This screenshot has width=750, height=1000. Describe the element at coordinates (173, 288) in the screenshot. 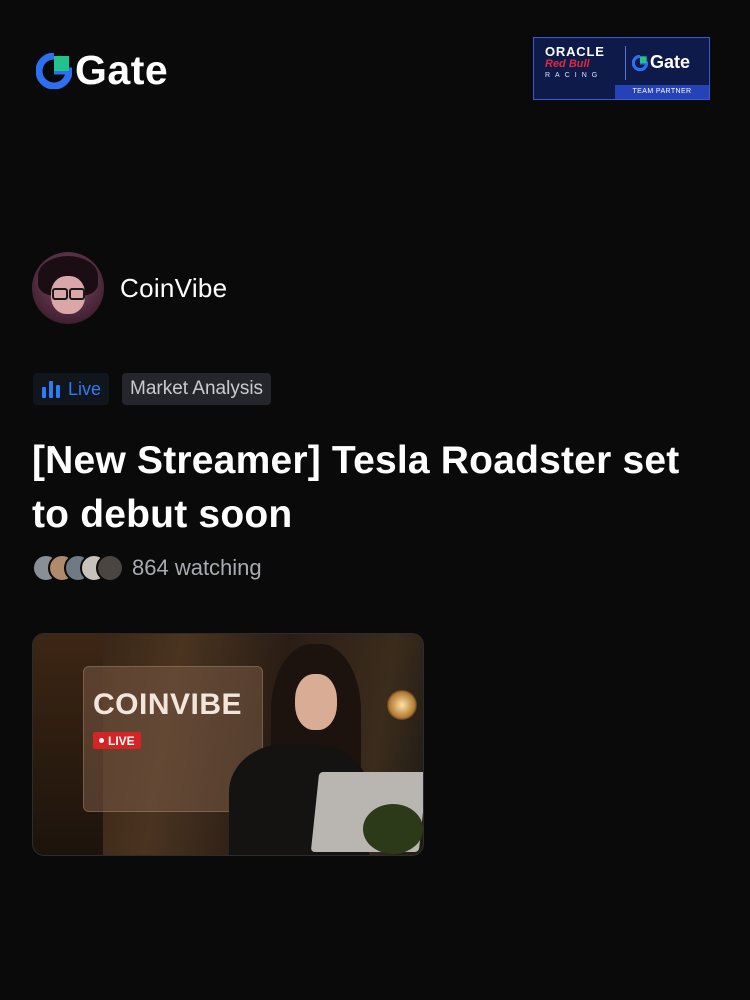

I see `streamer-name: CoinVibe` at that location.